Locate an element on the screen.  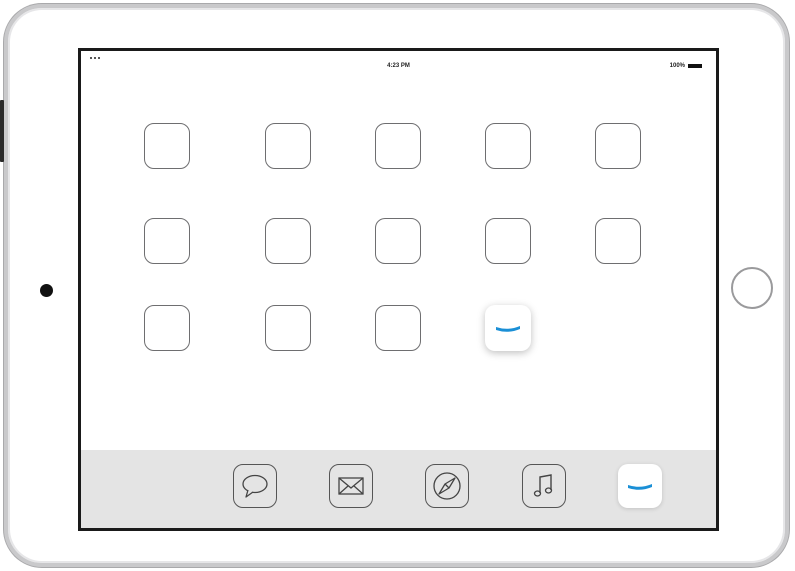
wave-app-dock-icon is located at coordinates (640, 486).